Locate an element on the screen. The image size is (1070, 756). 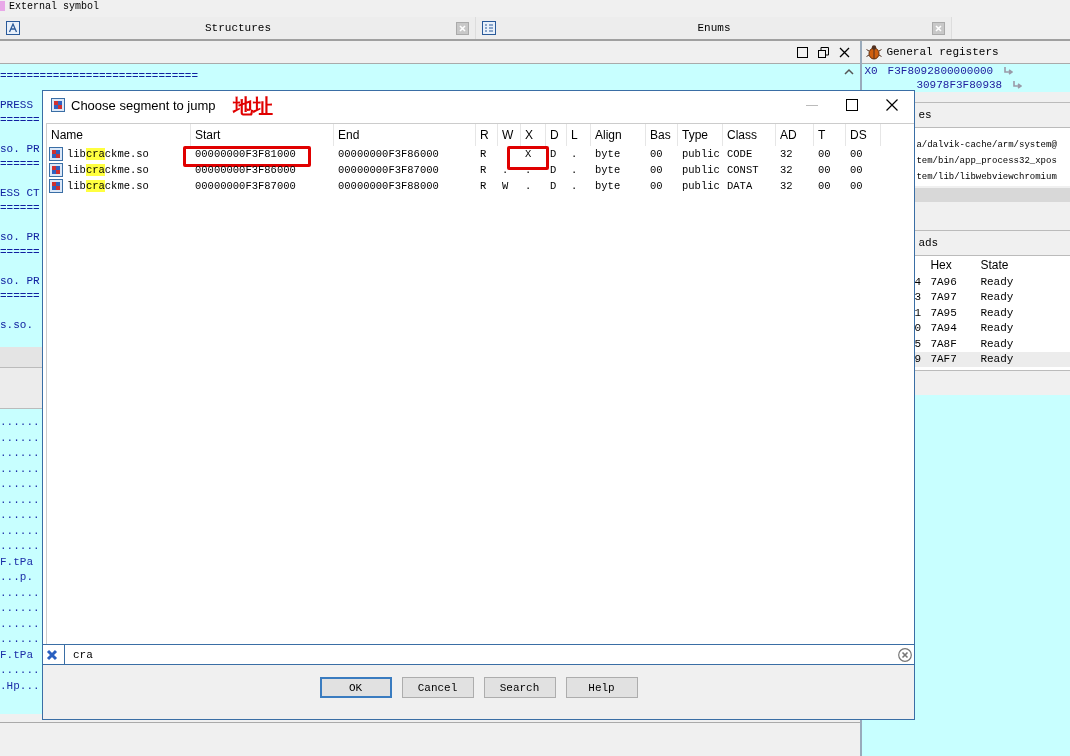
column-header: Align is located at coordinates (618, 135).